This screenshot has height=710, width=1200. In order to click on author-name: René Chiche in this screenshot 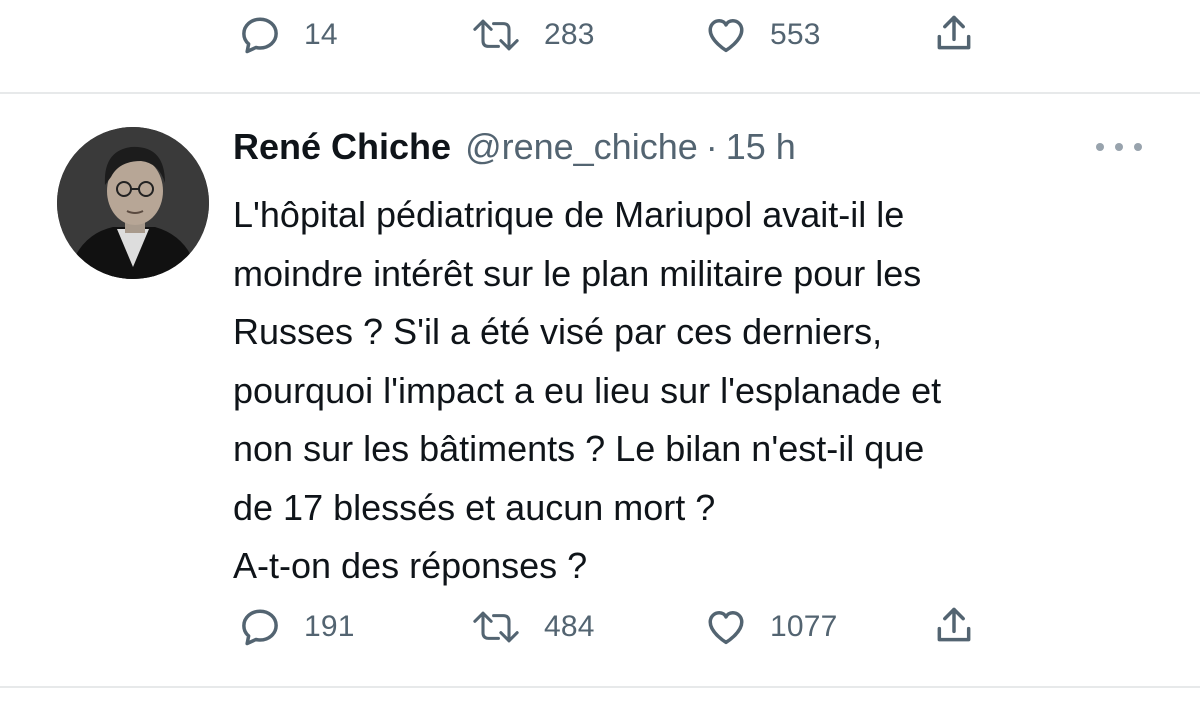, I will do `click(342, 147)`.